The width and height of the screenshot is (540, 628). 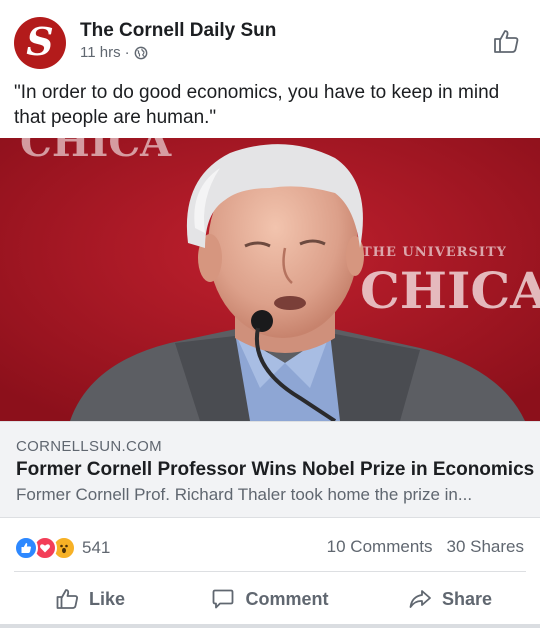 I want to click on link-domain: CORNELLSUN.COM, so click(x=89, y=446).